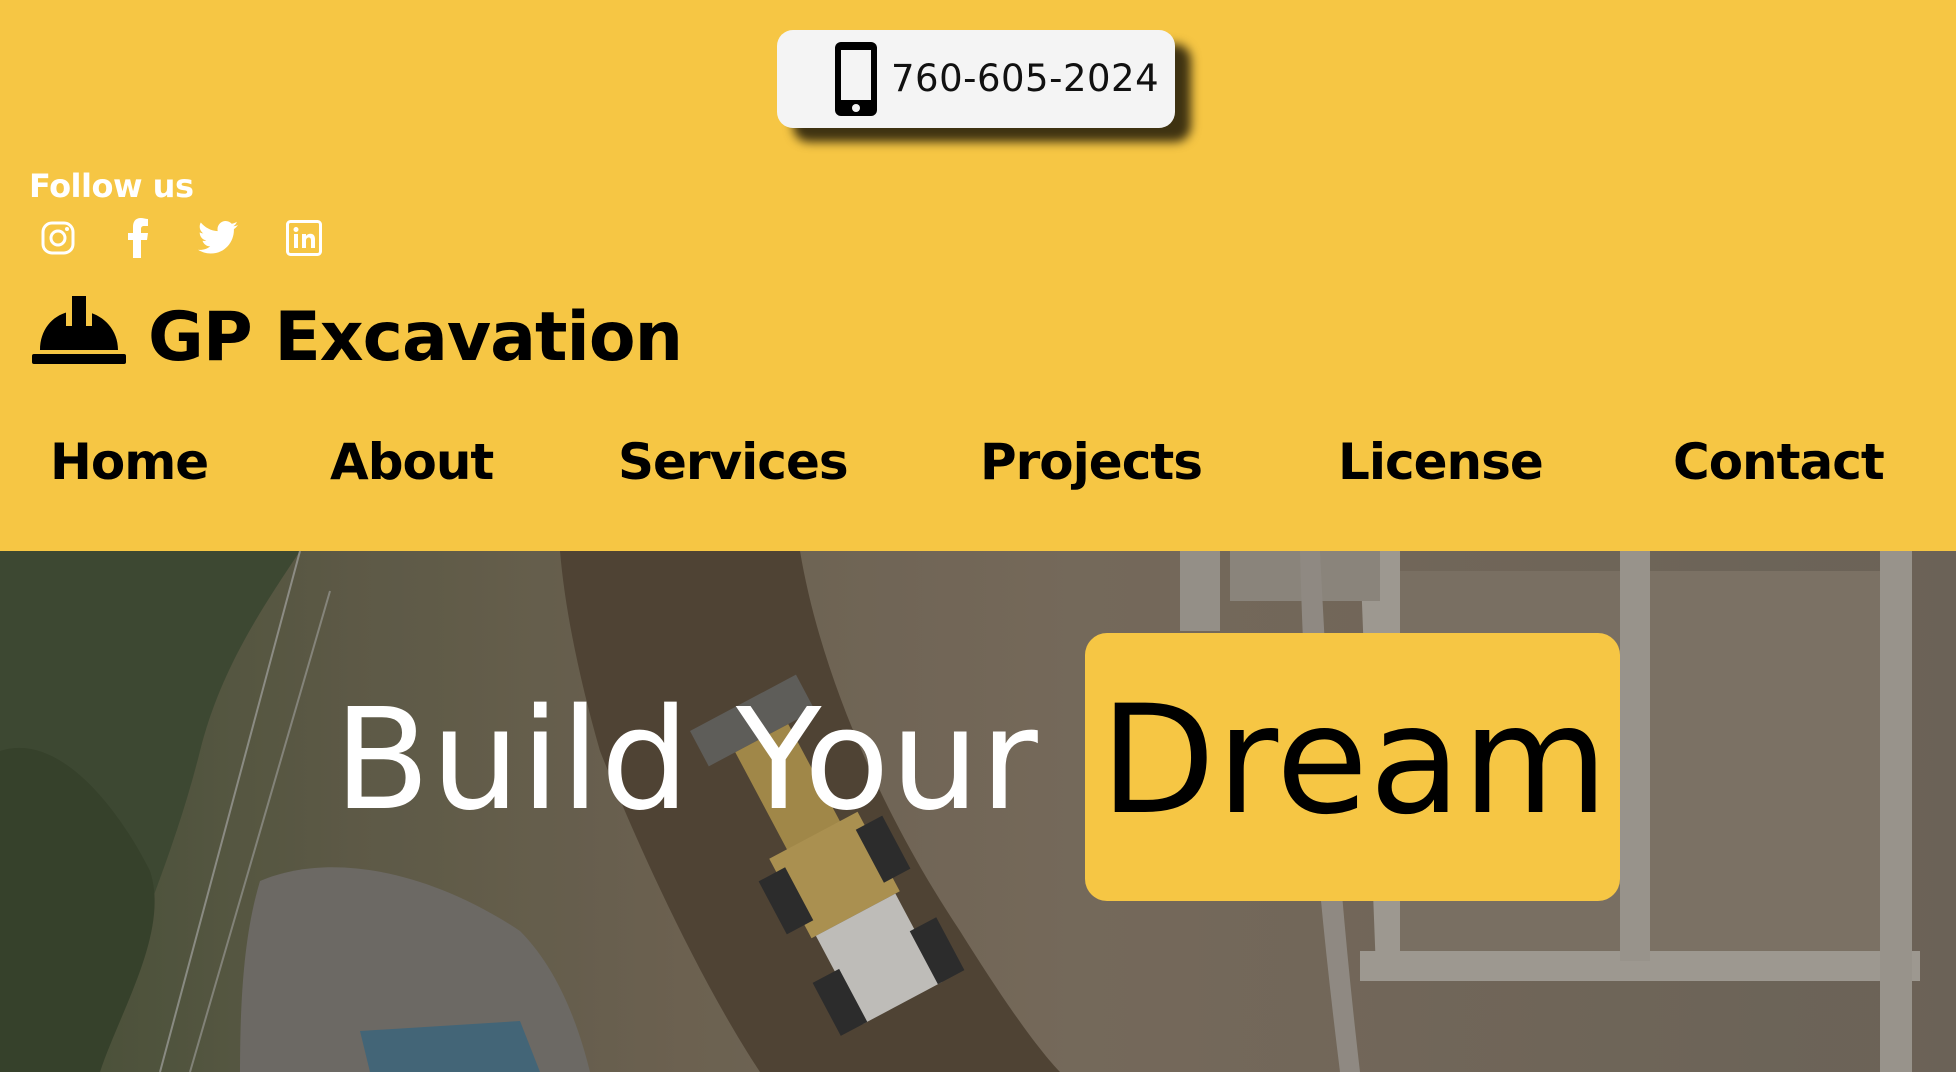 The width and height of the screenshot is (1956, 1072). Describe the element at coordinates (1441, 462) in the screenshot. I see `nav-license: License` at that location.